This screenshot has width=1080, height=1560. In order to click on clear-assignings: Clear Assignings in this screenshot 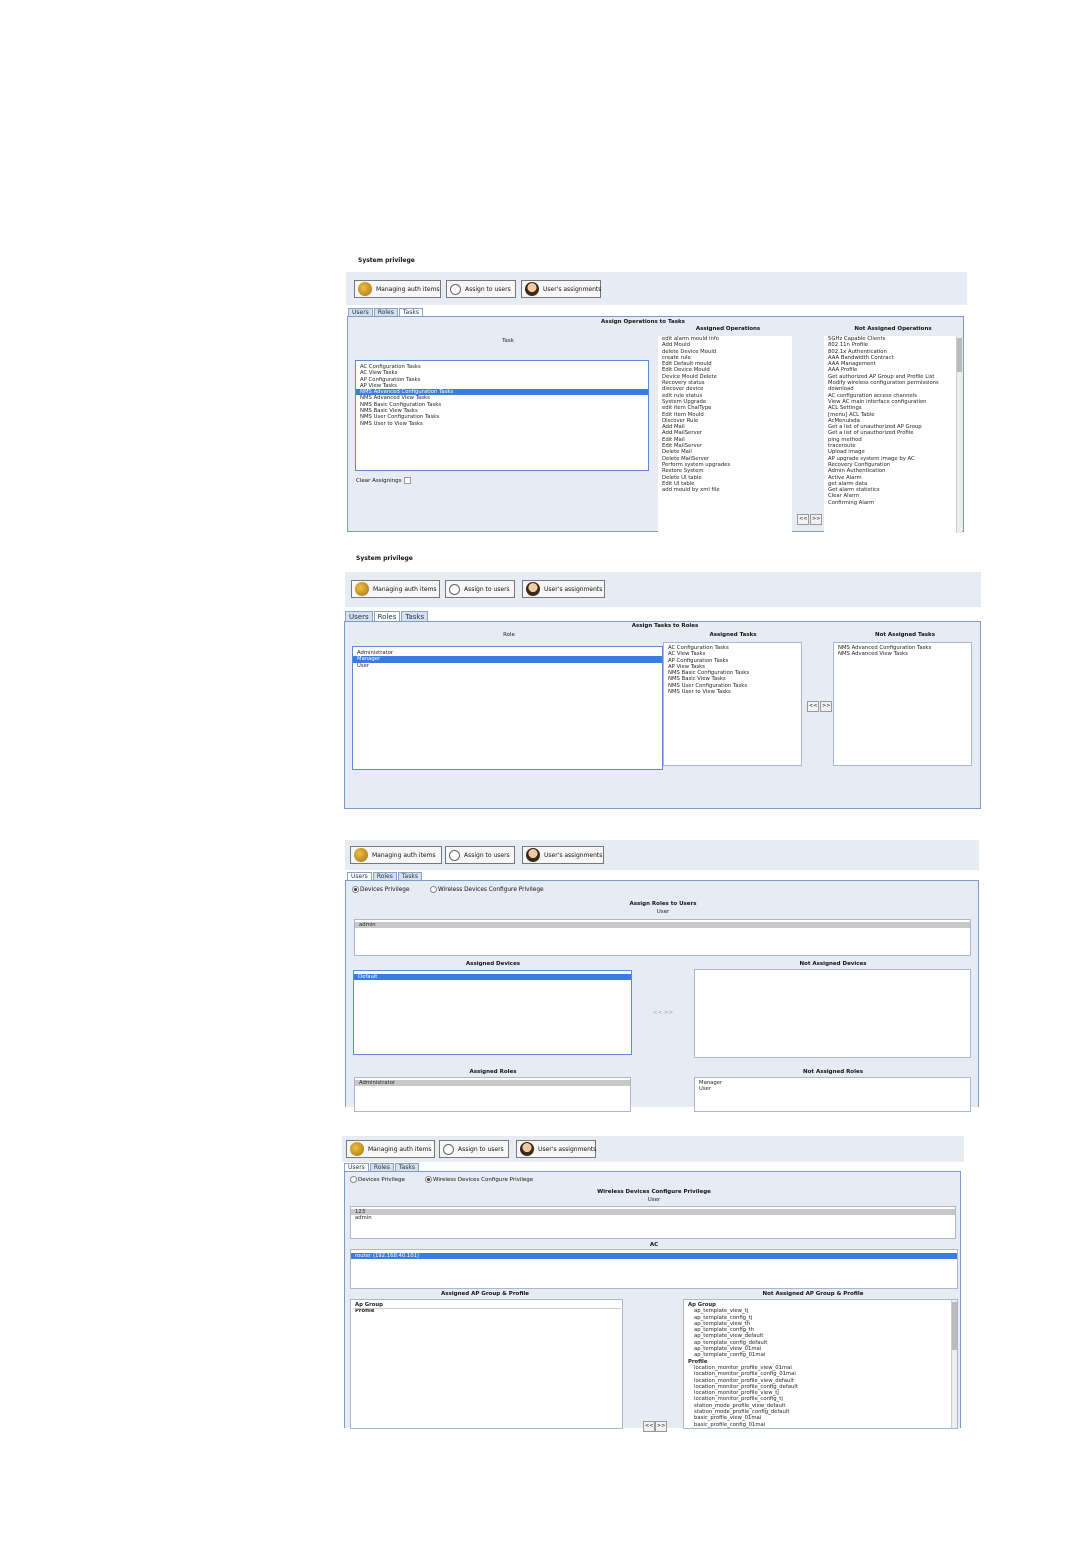, I will do `click(383, 480)`.